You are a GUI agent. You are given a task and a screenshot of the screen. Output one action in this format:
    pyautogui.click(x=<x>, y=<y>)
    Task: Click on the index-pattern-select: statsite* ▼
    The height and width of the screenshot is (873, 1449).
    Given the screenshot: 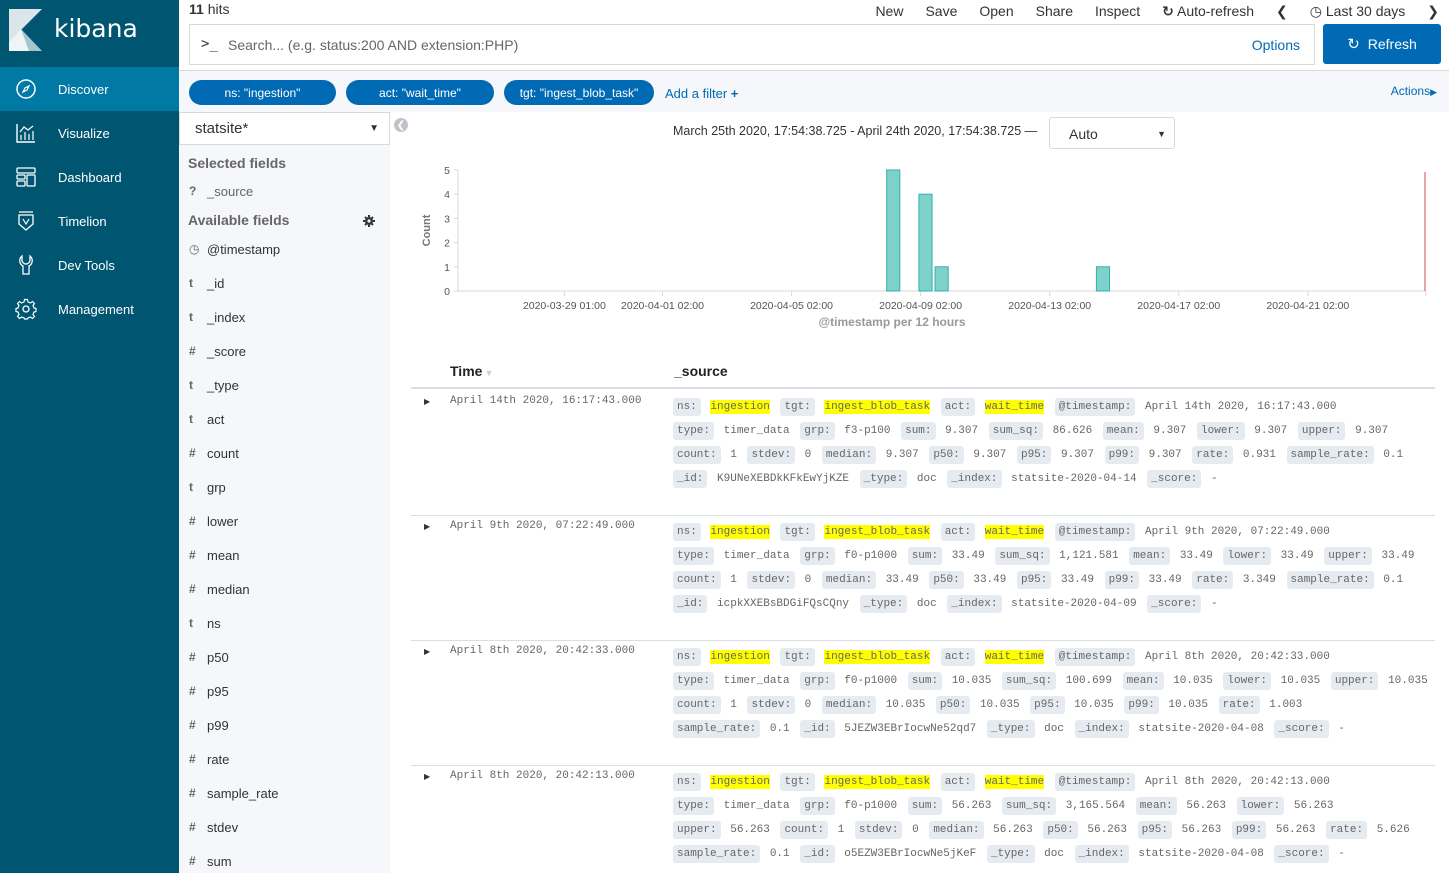 What is the action you would take?
    pyautogui.click(x=284, y=128)
    